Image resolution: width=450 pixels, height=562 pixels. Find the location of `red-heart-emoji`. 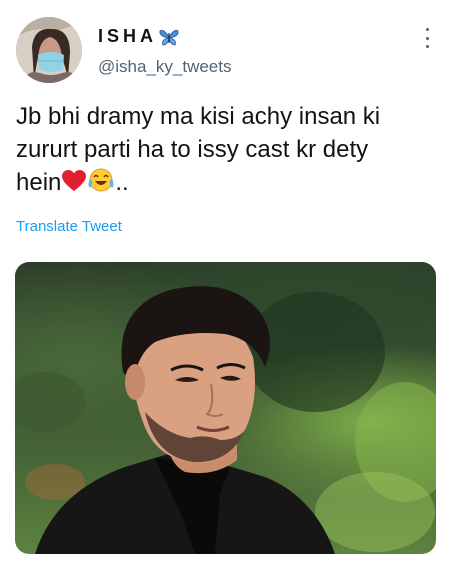

red-heart-emoji is located at coordinates (74, 185).